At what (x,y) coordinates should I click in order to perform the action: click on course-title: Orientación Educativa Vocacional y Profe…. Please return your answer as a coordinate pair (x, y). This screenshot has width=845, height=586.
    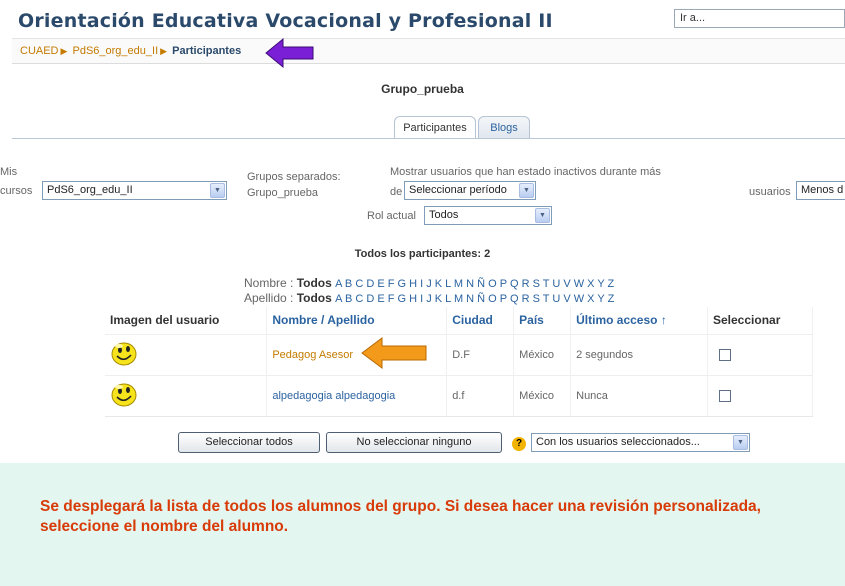
    Looking at the image, I should click on (285, 21).